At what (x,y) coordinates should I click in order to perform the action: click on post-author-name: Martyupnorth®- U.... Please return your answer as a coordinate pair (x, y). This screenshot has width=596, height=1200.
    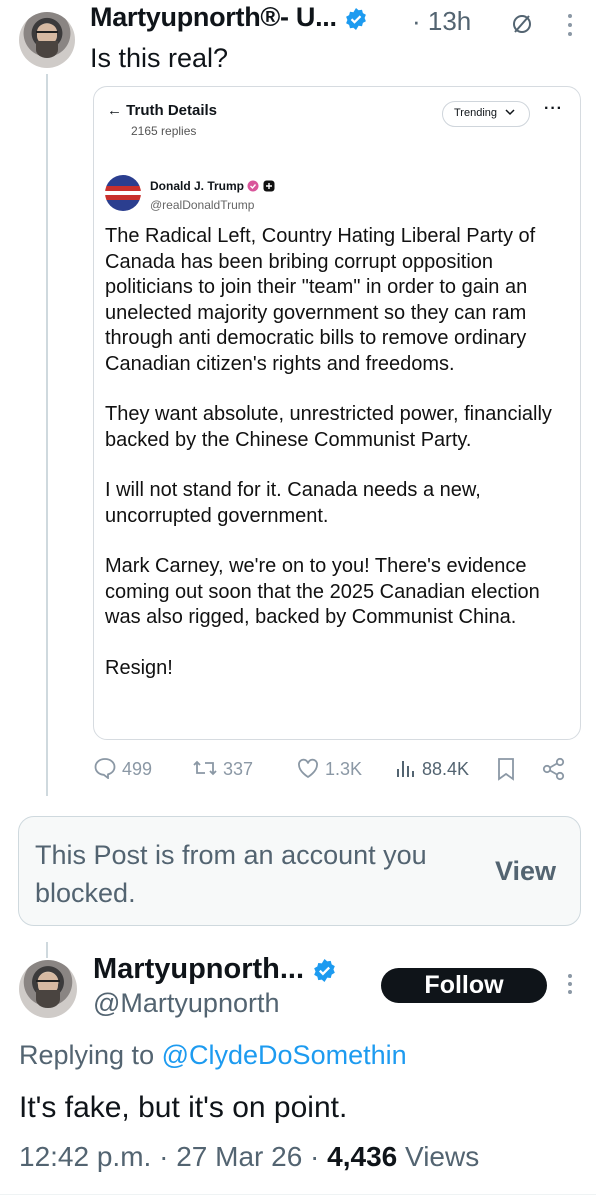
    Looking at the image, I should click on (229, 17).